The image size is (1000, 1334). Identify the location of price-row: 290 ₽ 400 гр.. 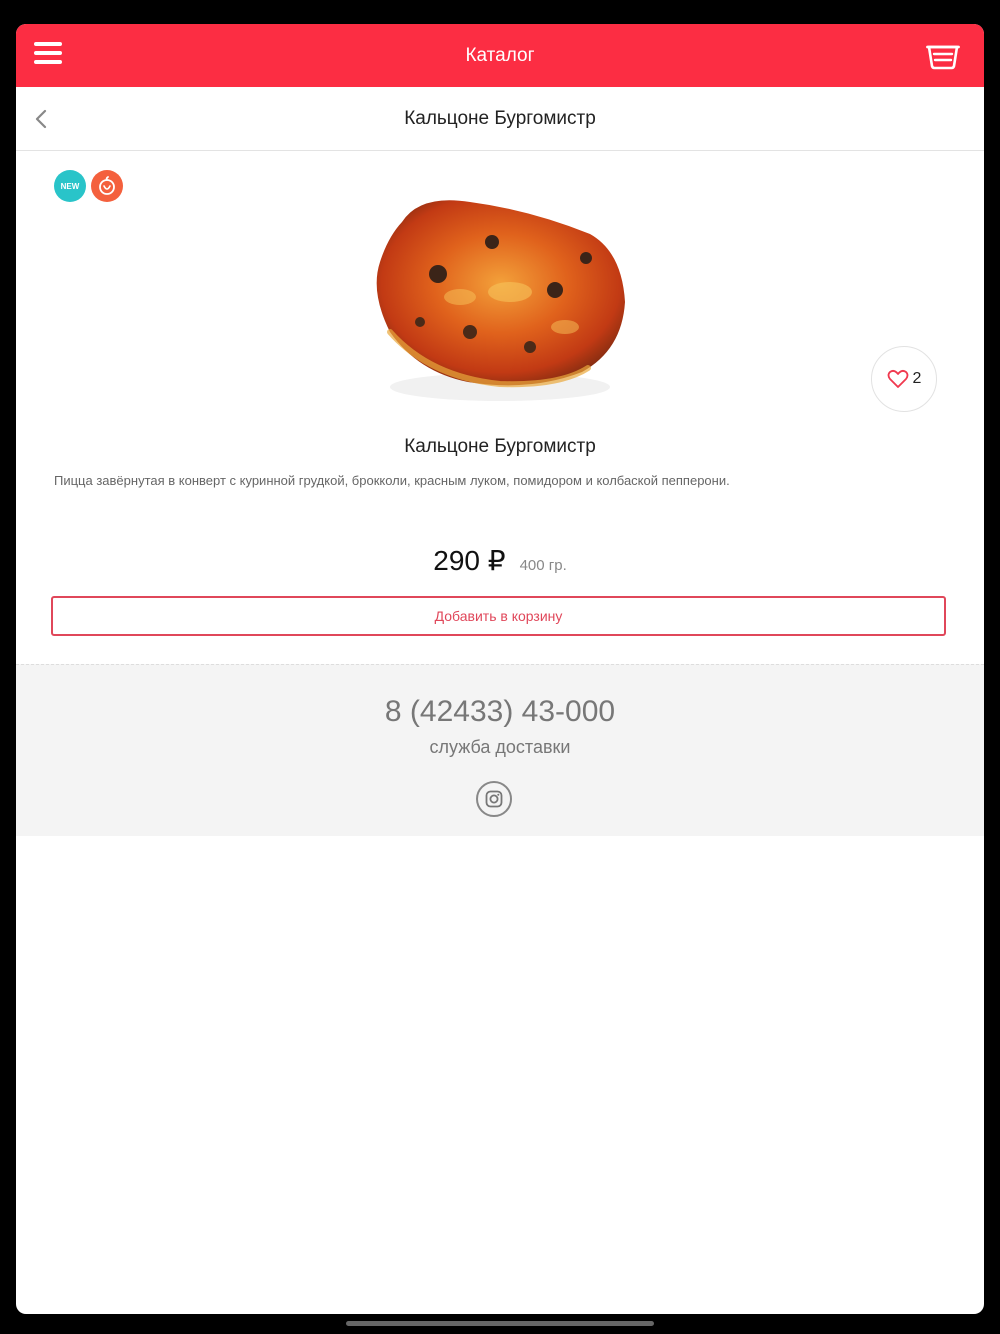
(500, 560).